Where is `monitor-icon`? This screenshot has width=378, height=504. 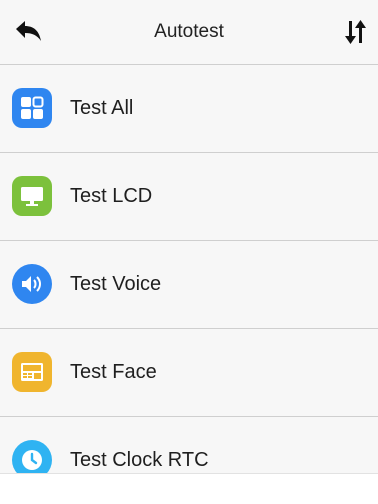 monitor-icon is located at coordinates (32, 196).